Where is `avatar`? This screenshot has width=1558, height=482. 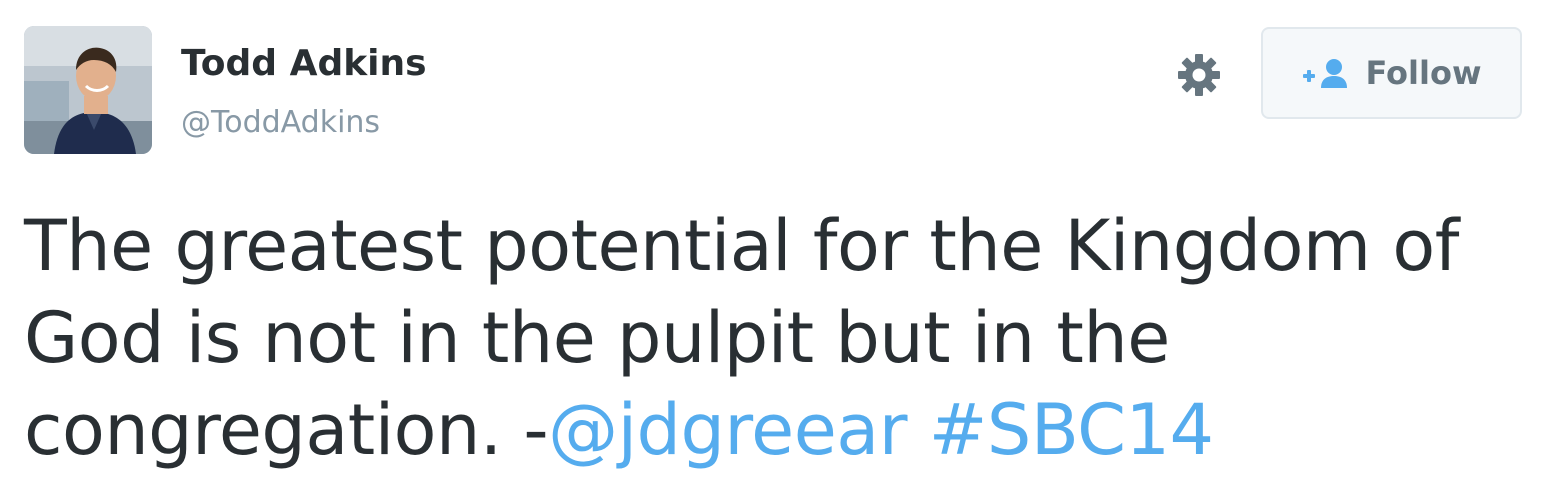 avatar is located at coordinates (88, 90).